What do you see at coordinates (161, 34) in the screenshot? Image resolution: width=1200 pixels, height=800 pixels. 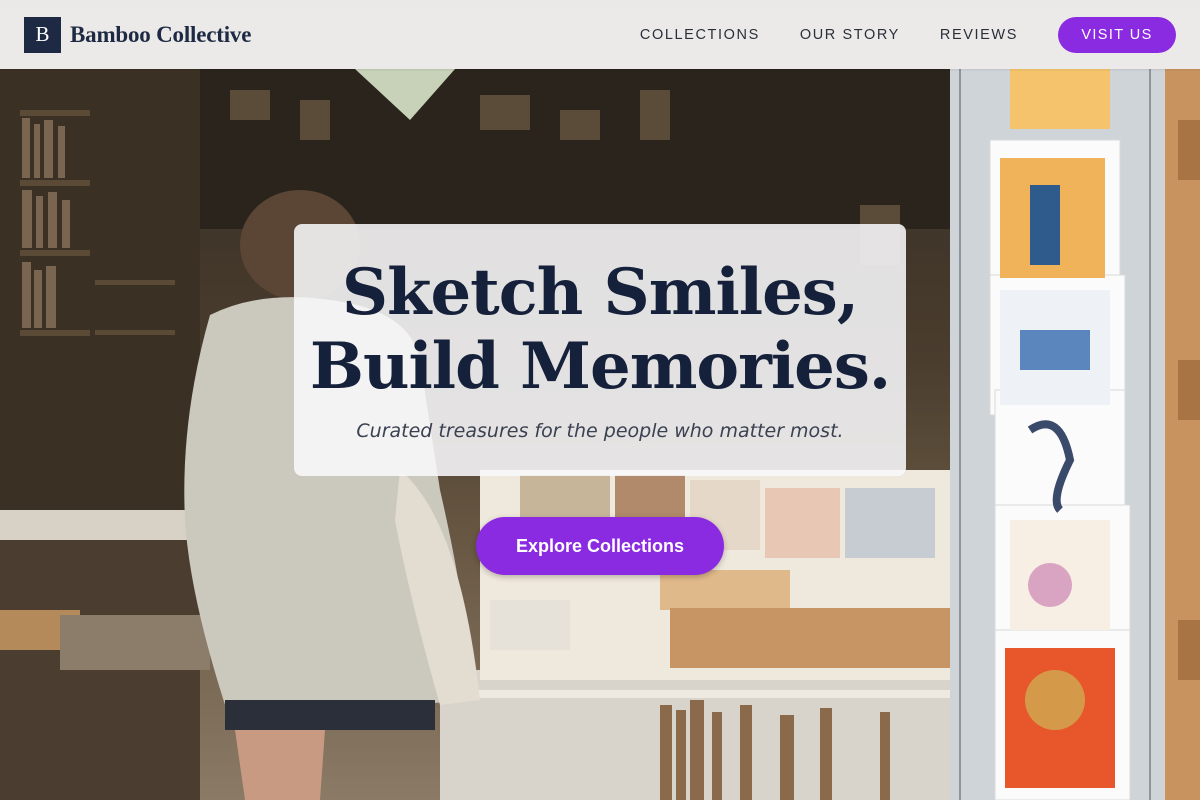 I see `brand-name: Bamboo Collective` at bounding box center [161, 34].